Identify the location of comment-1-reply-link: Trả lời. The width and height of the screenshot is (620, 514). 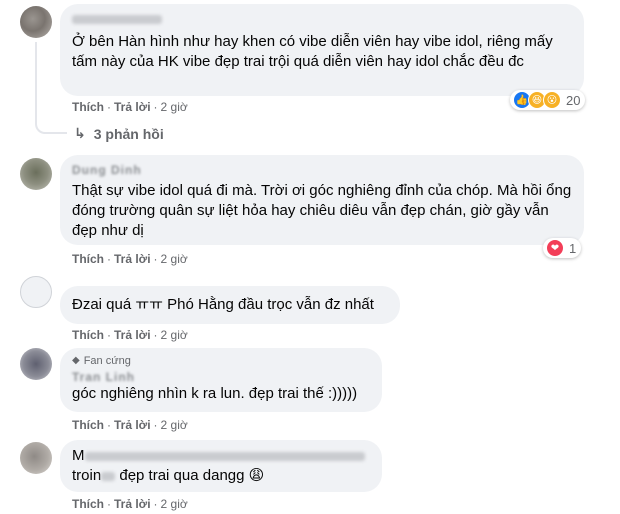
(132, 107).